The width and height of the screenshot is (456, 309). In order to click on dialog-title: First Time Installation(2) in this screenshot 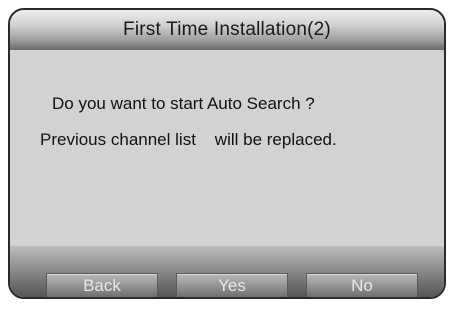, I will do `click(227, 29)`.